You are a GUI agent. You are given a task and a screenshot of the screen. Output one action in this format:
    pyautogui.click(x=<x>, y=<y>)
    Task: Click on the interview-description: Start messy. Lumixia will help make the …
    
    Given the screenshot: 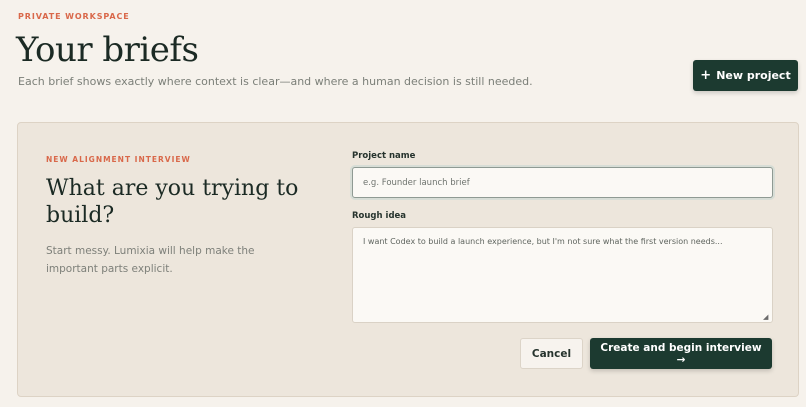 What is the action you would take?
    pyautogui.click(x=150, y=260)
    